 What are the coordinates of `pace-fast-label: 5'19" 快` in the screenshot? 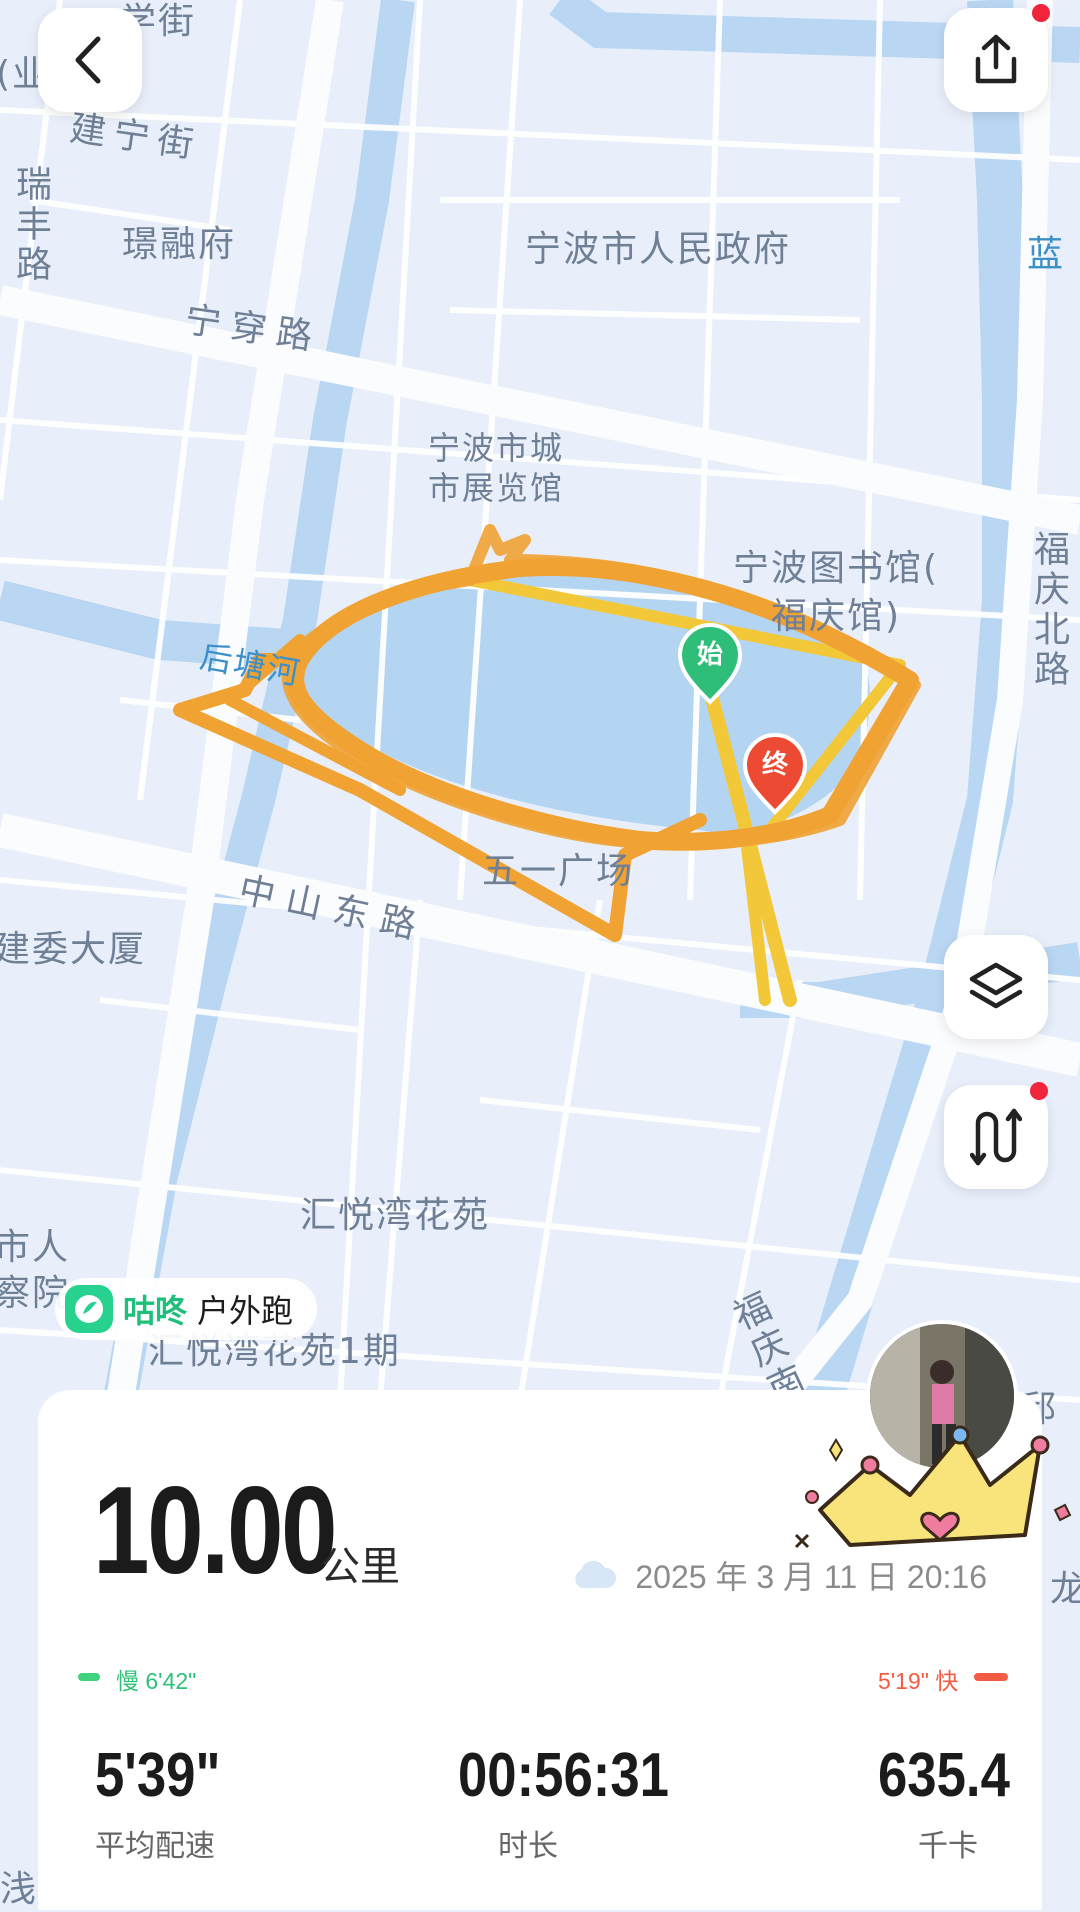 It's located at (918, 1681).